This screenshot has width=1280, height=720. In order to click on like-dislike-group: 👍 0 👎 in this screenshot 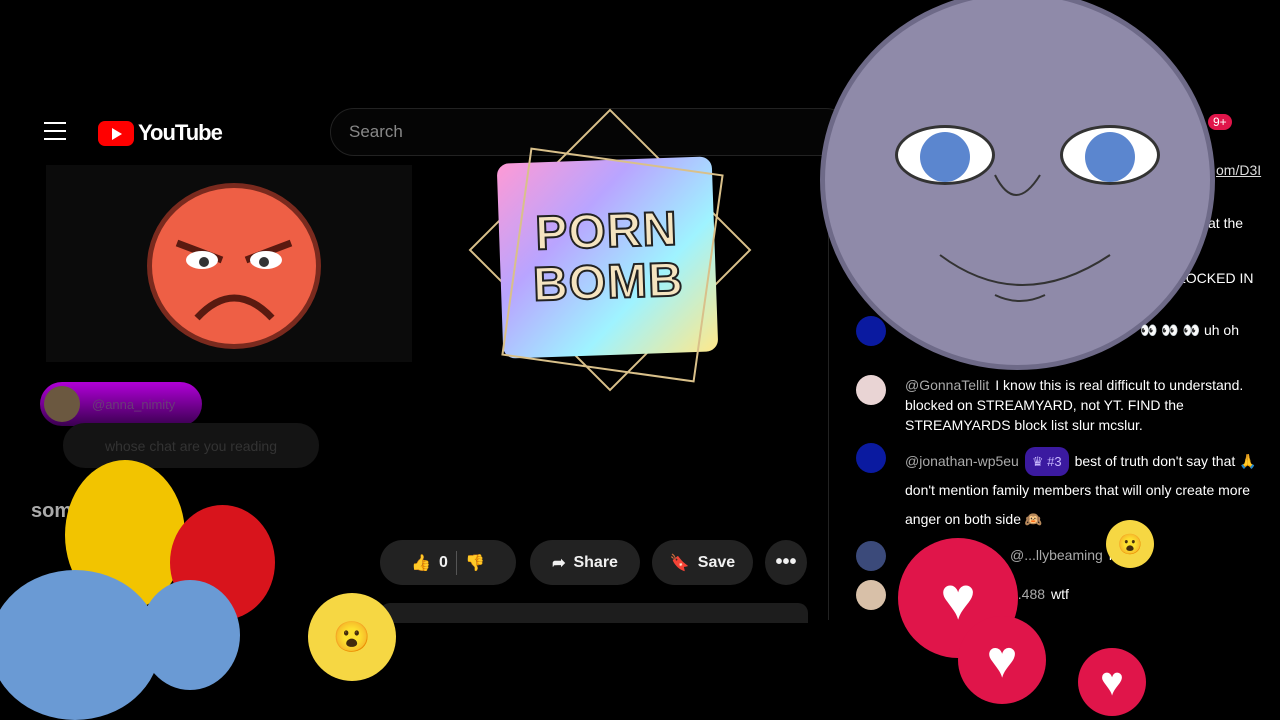, I will do `click(448, 562)`.